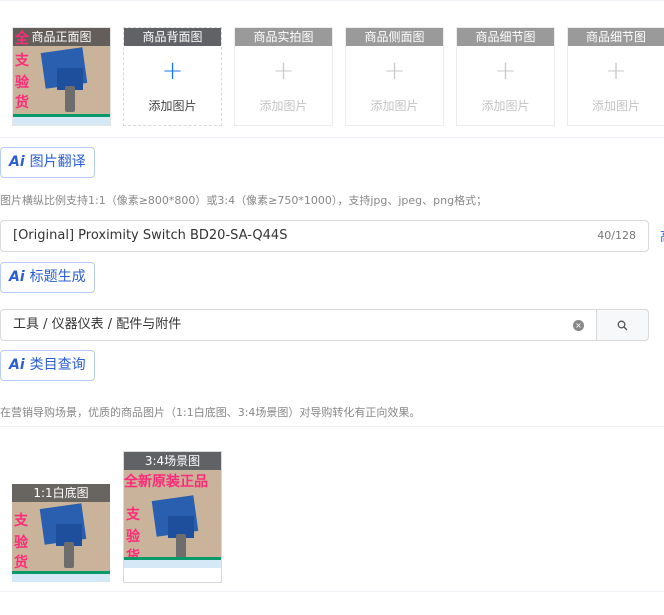  I want to click on product-title-value: [Original] Proximity Switch BD20-SA-Q44S, so click(150, 235).